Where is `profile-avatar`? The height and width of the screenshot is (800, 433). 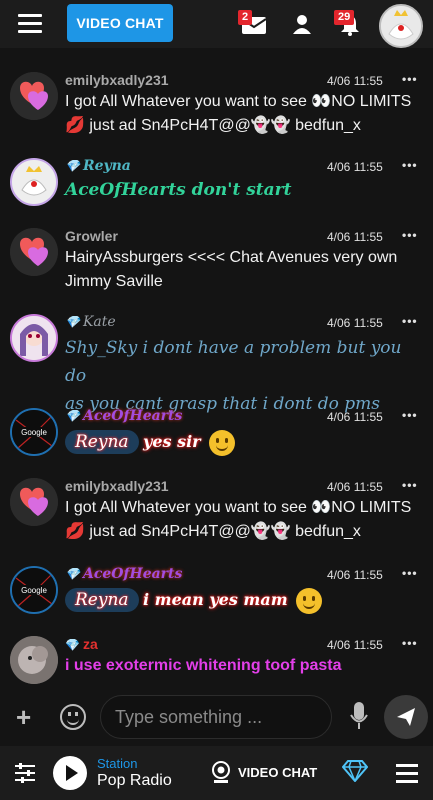 profile-avatar is located at coordinates (401, 26).